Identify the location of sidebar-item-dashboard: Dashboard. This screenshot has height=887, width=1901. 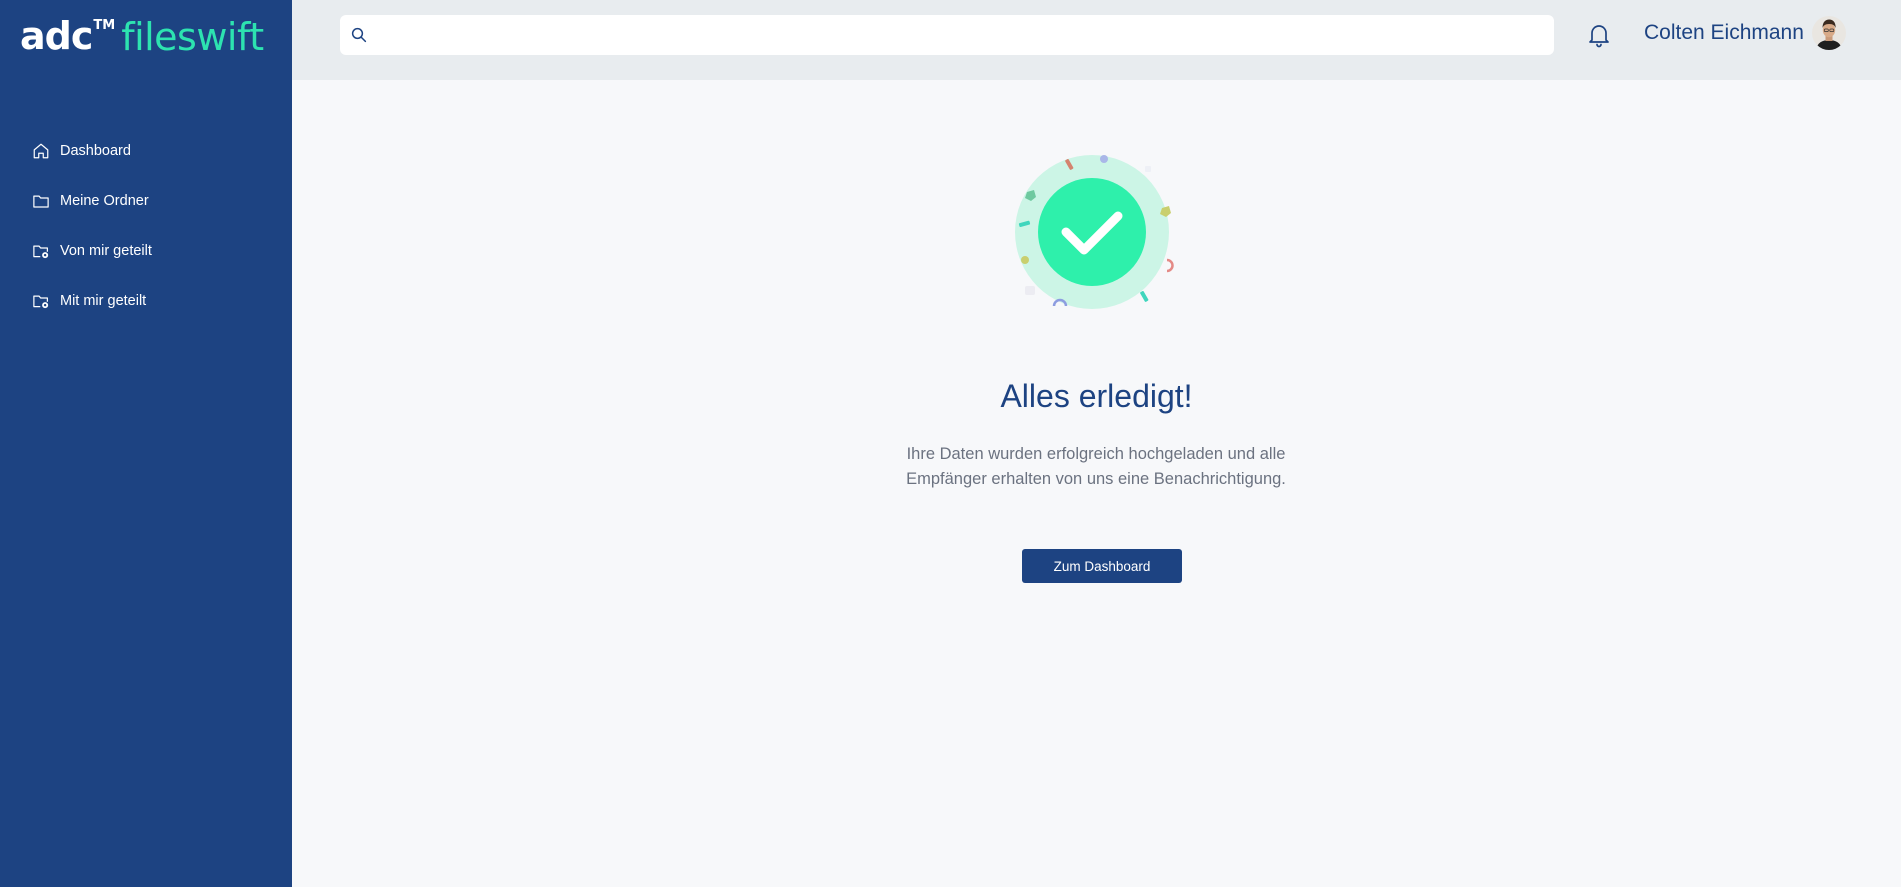
(146, 151).